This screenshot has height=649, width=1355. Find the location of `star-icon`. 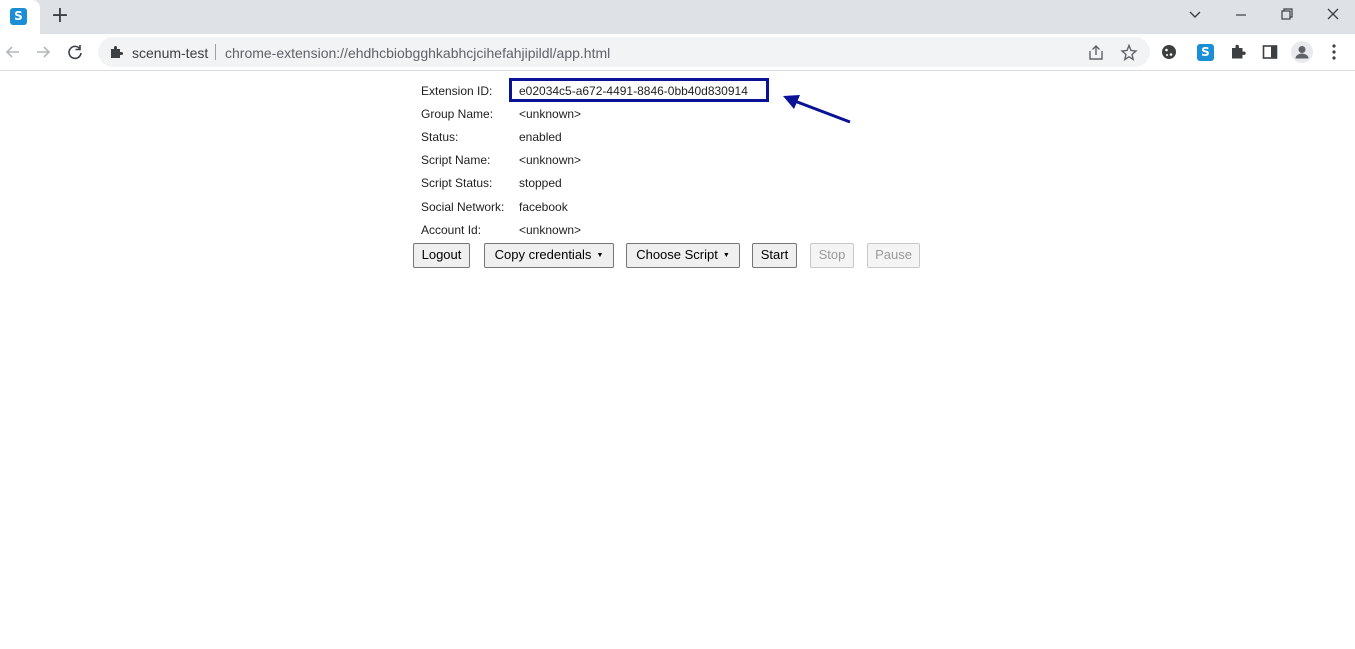

star-icon is located at coordinates (1129, 53).